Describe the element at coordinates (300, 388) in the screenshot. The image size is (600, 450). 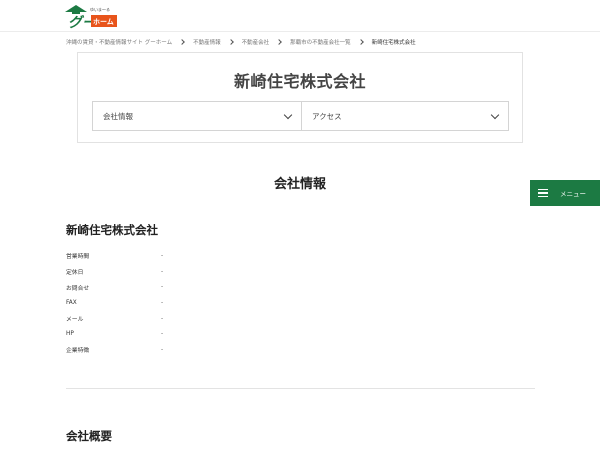
I see `section-divider` at that location.